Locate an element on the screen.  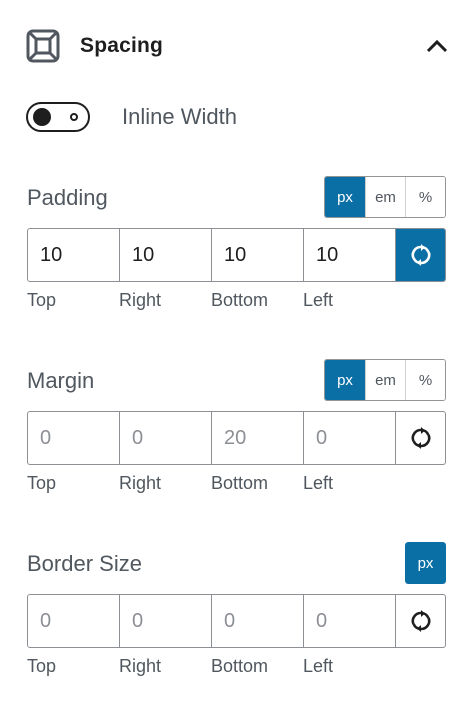
margin-unit-em: em is located at coordinates (385, 380).